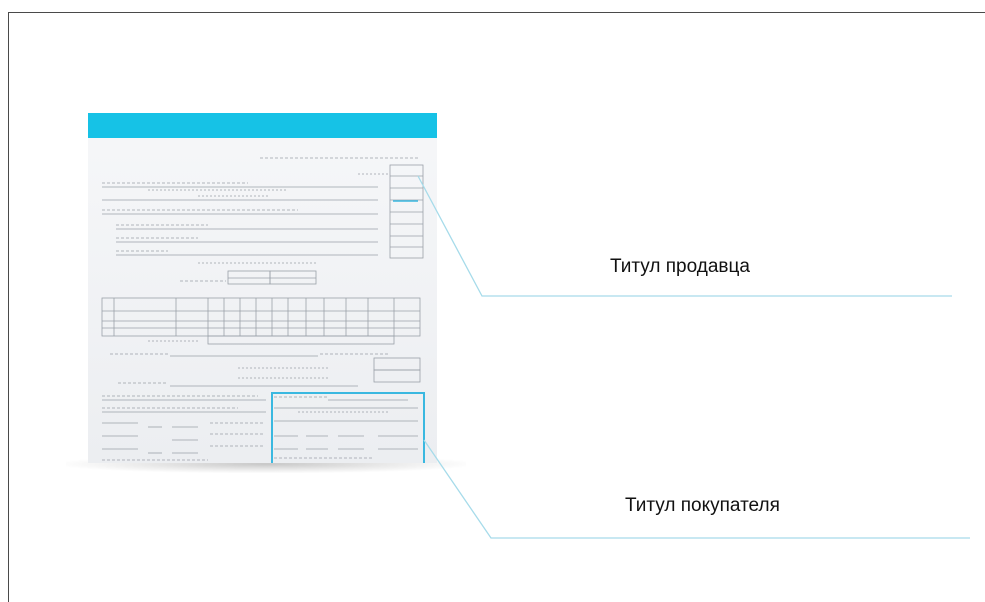 The width and height of the screenshot is (985, 602). What do you see at coordinates (680, 266) in the screenshot?
I see `seller-title-label: Титул продавца` at bounding box center [680, 266].